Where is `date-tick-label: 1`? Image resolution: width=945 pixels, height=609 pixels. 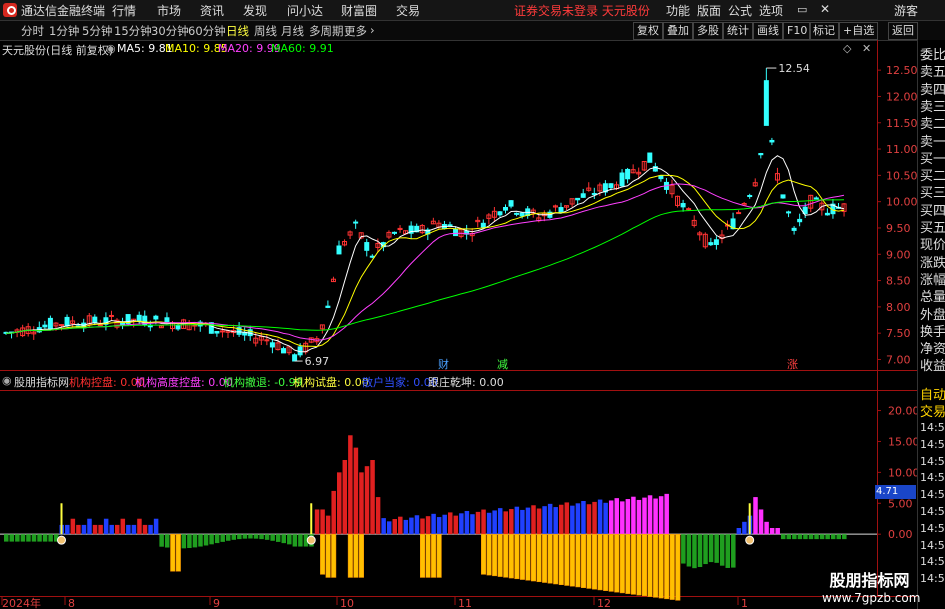
date-tick-label: 1 is located at coordinates (744, 603).